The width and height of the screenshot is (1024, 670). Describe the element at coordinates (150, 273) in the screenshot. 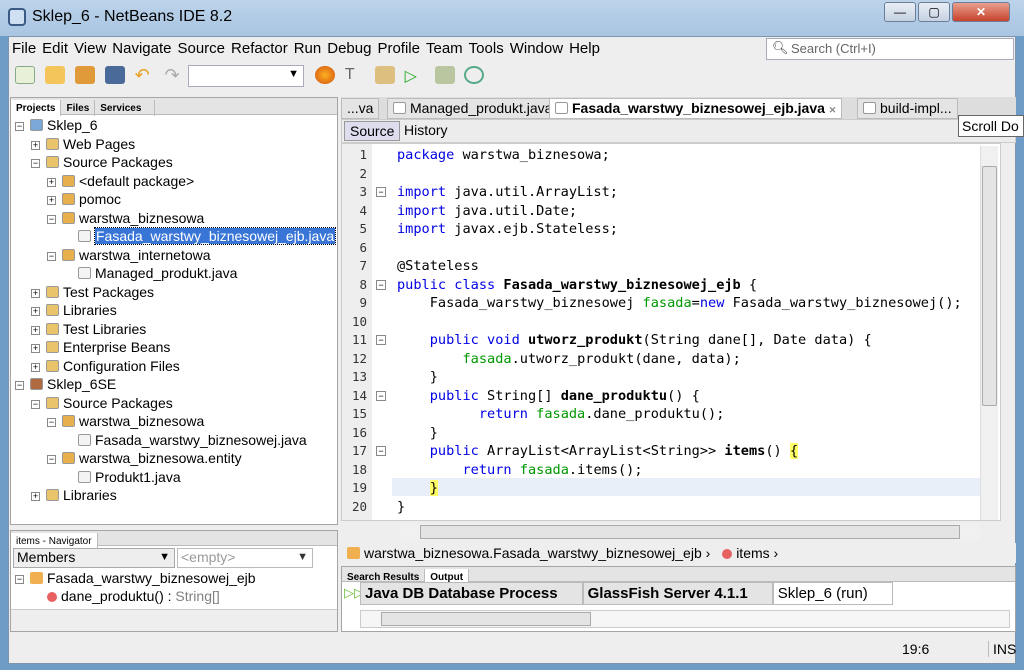

I see `tree-item: Managed_produkt.java` at that location.